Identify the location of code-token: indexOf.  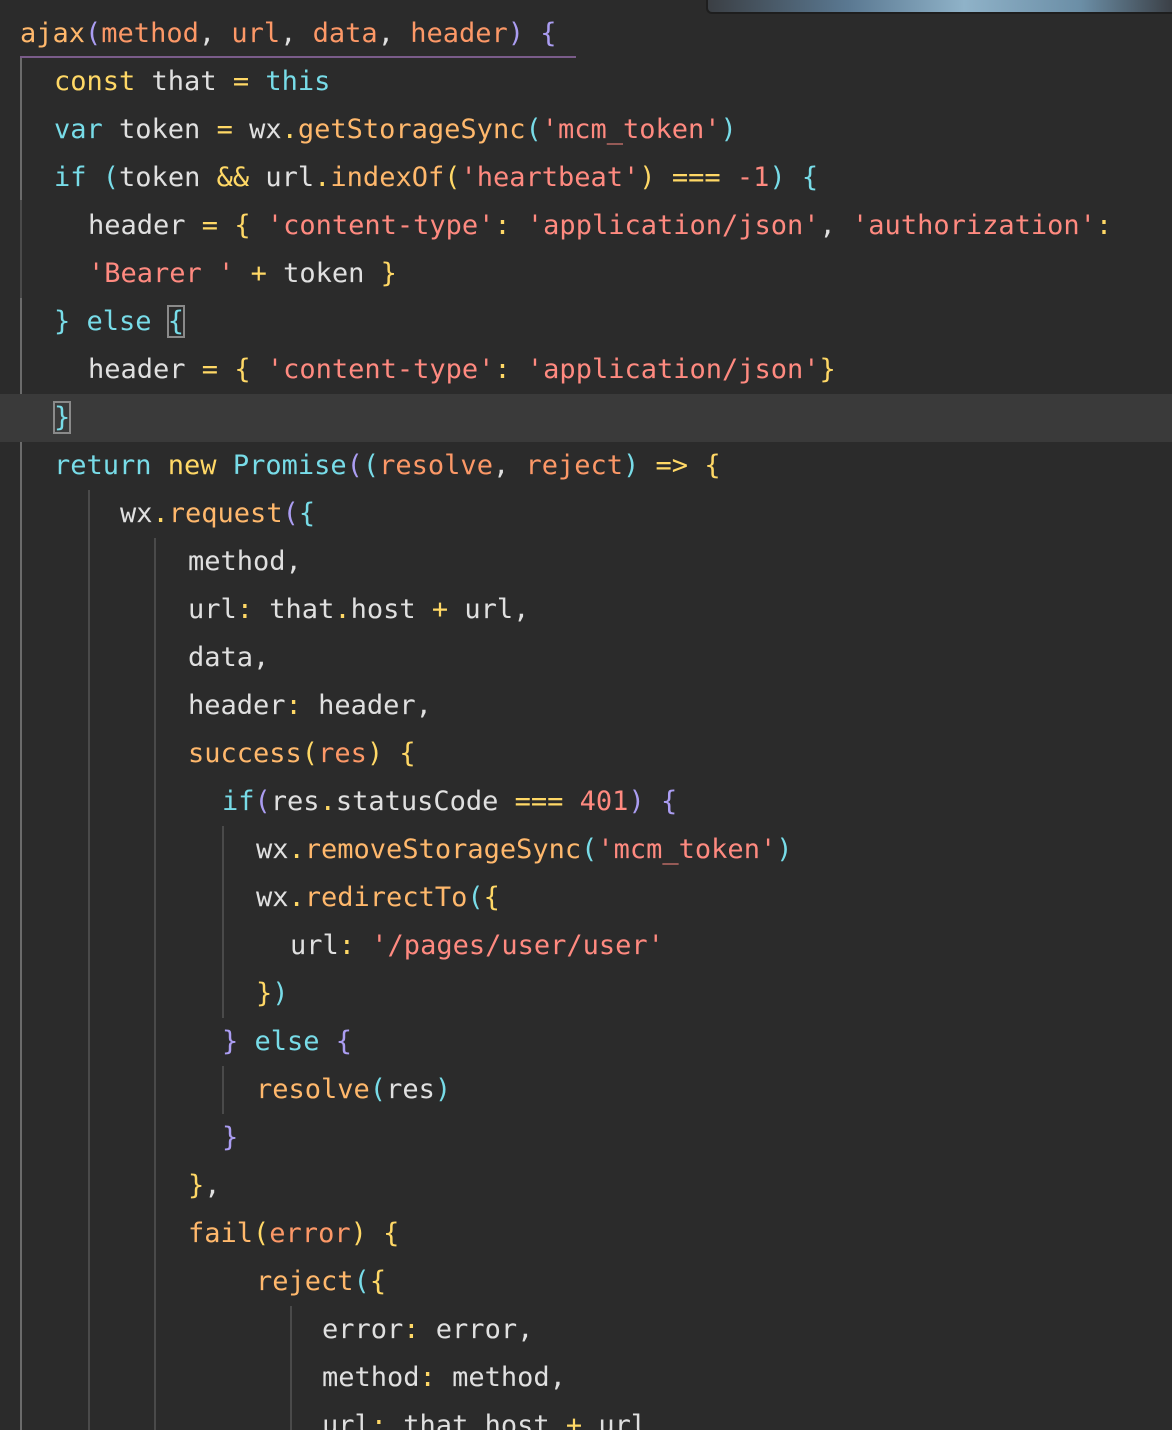
(387, 177).